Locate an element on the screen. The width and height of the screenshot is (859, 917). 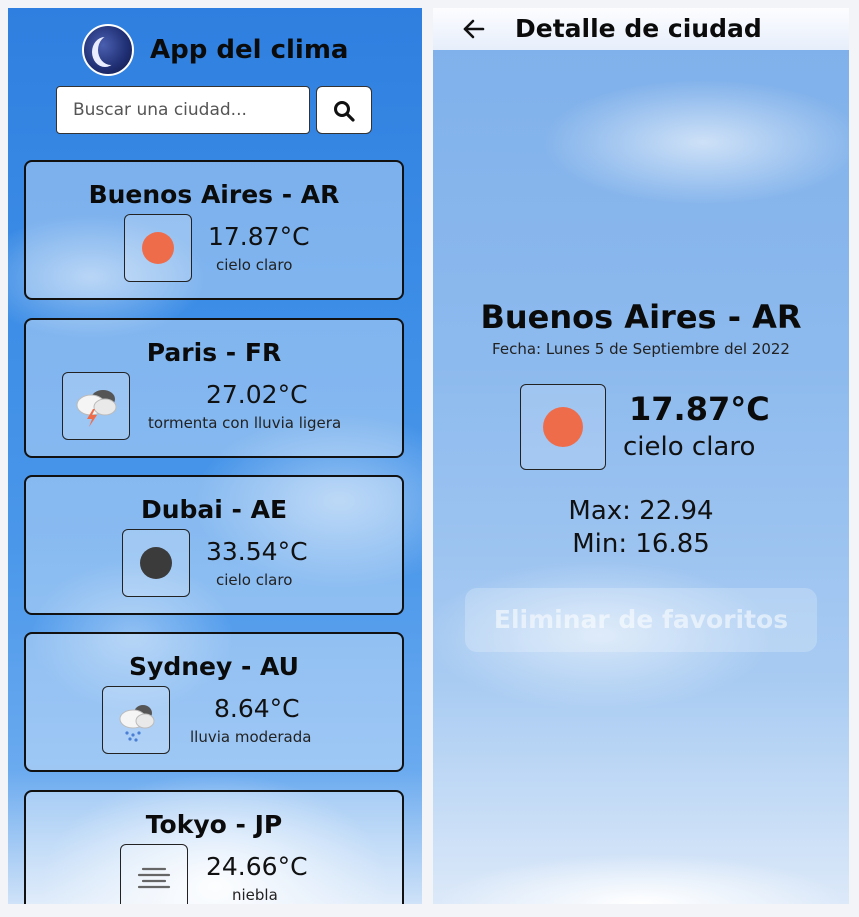
temperature: 8.64°C is located at coordinates (257, 708).